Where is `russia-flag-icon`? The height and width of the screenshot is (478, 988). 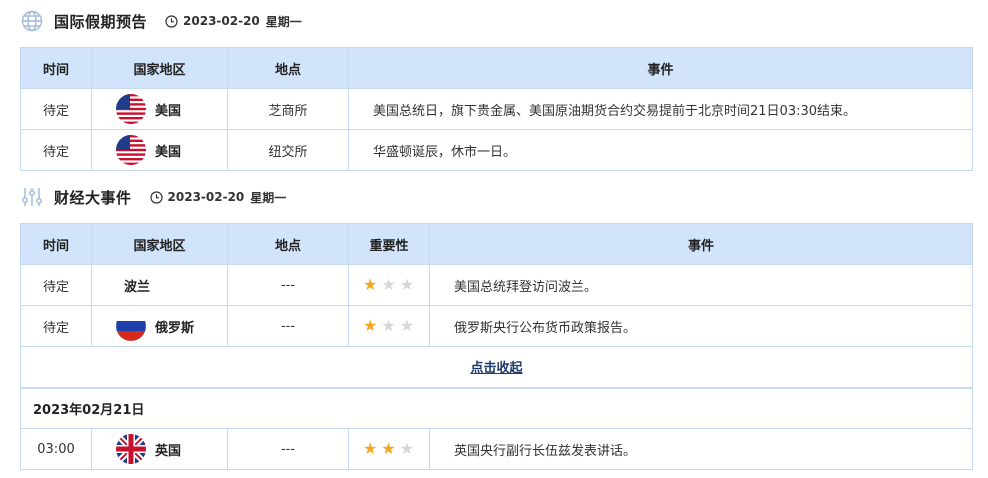
russia-flag-icon is located at coordinates (131, 326).